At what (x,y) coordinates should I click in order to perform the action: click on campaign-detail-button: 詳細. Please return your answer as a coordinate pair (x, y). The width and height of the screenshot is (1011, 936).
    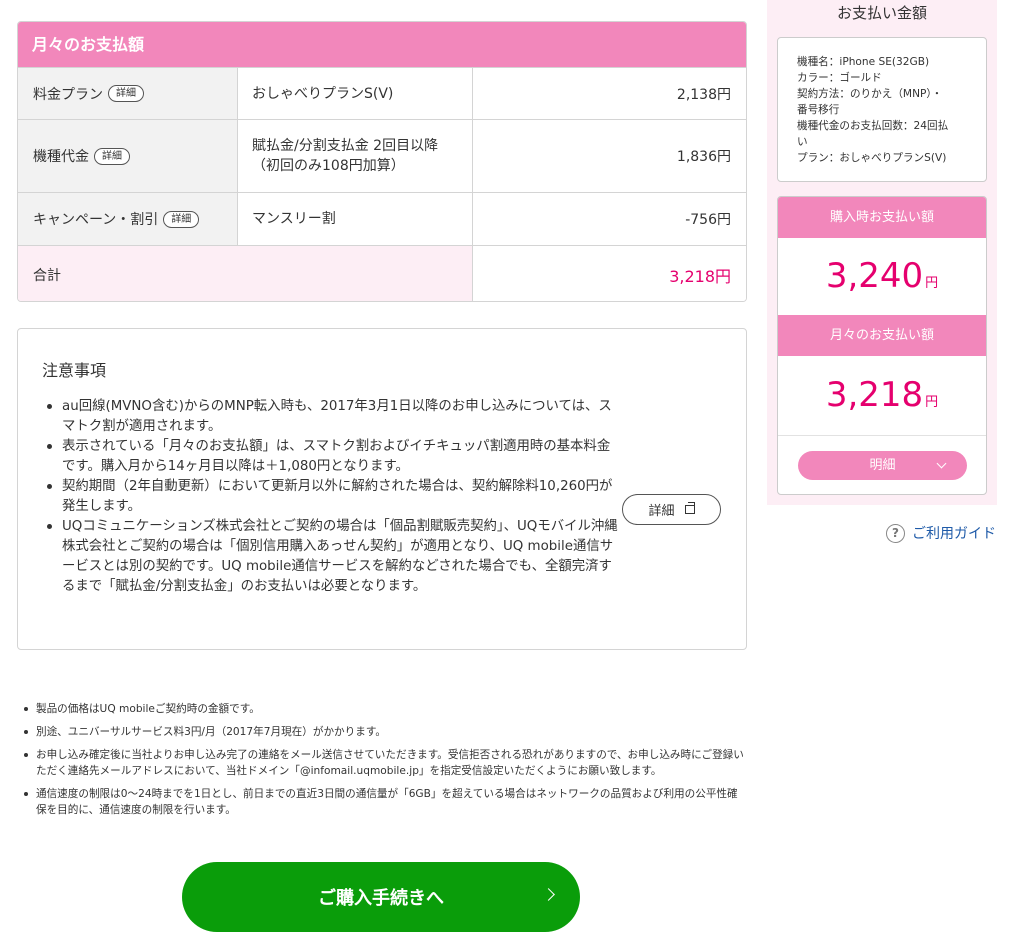
    Looking at the image, I should click on (181, 219).